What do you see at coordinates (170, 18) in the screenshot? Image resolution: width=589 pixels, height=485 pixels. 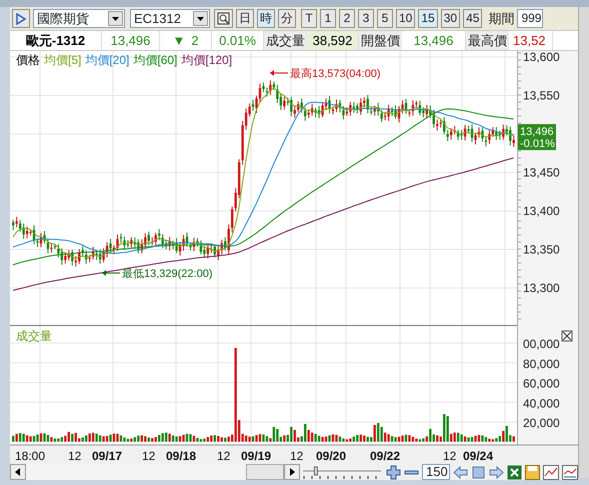 I see `symbol-dropdown: EC1312` at bounding box center [170, 18].